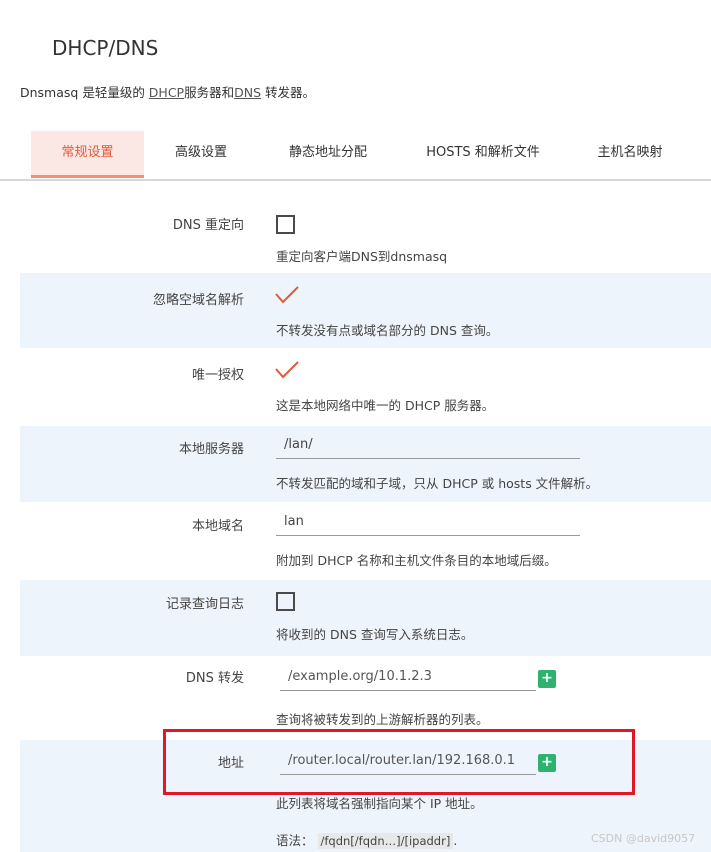 The width and height of the screenshot is (711, 852). What do you see at coordinates (455, 840) in the screenshot?
I see `syntax-end: .` at bounding box center [455, 840].